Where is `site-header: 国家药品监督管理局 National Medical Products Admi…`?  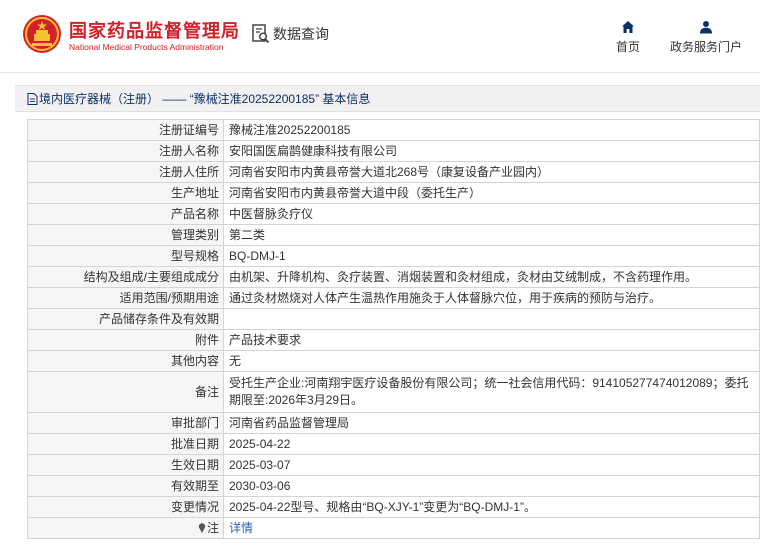
site-header: 国家药品监督管理局 National Medical Products Admi… is located at coordinates (380, 36).